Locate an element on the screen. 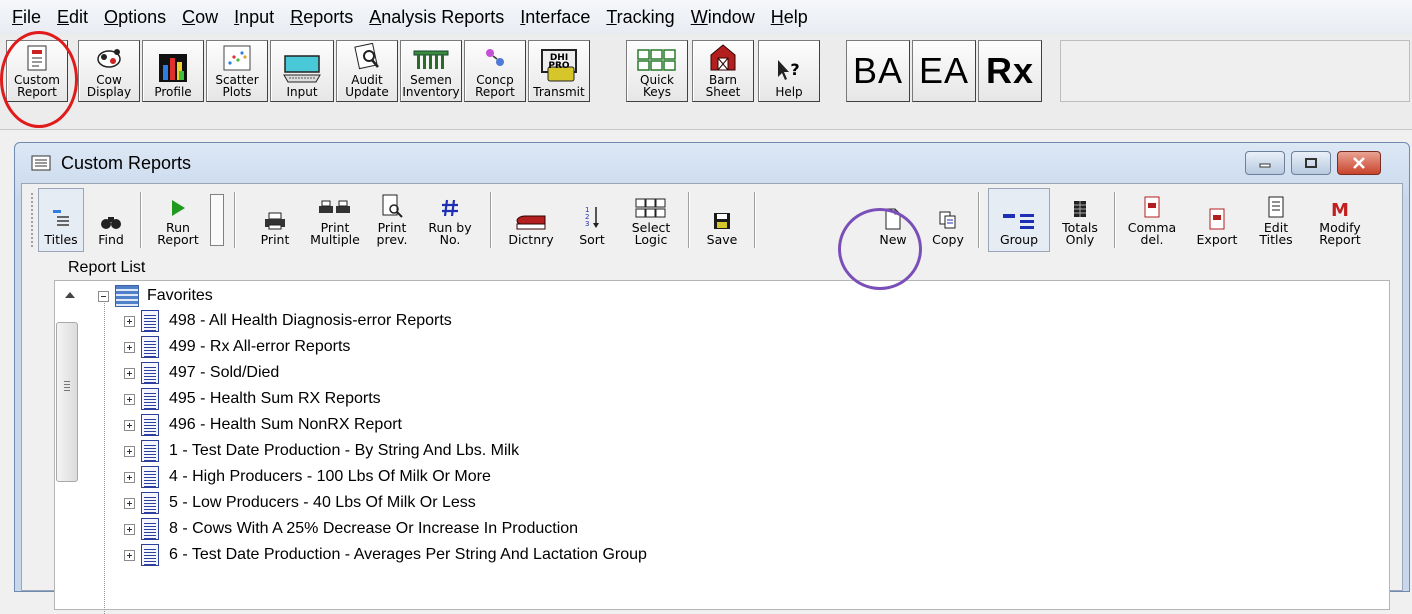 The width and height of the screenshot is (1412, 614). tree-item: 496 - Health Sum NonRX Report is located at coordinates (263, 425).